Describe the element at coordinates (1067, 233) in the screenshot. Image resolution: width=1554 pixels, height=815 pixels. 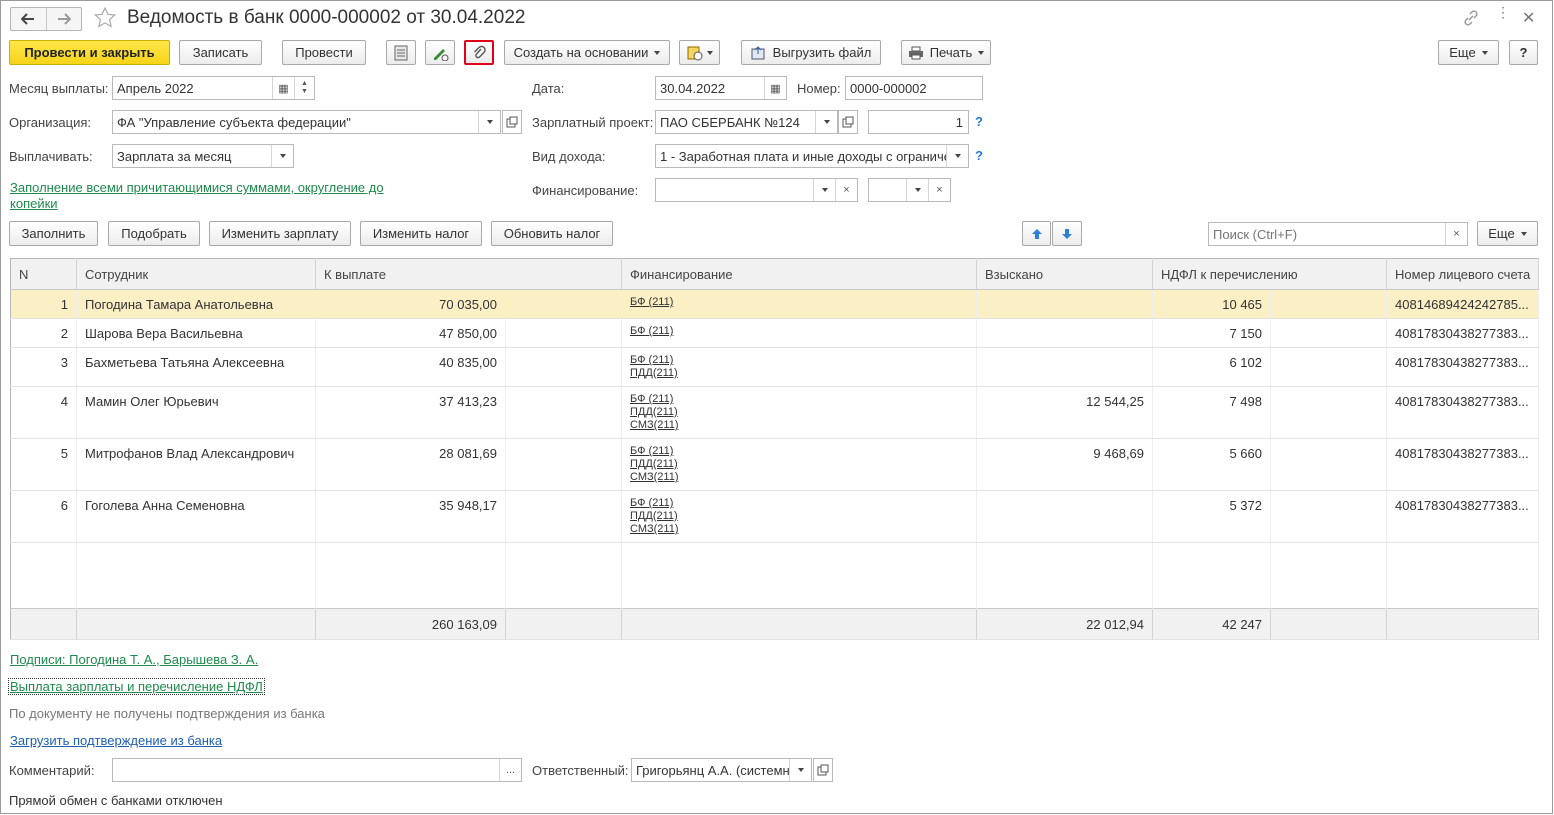
I see `move-down-button` at that location.